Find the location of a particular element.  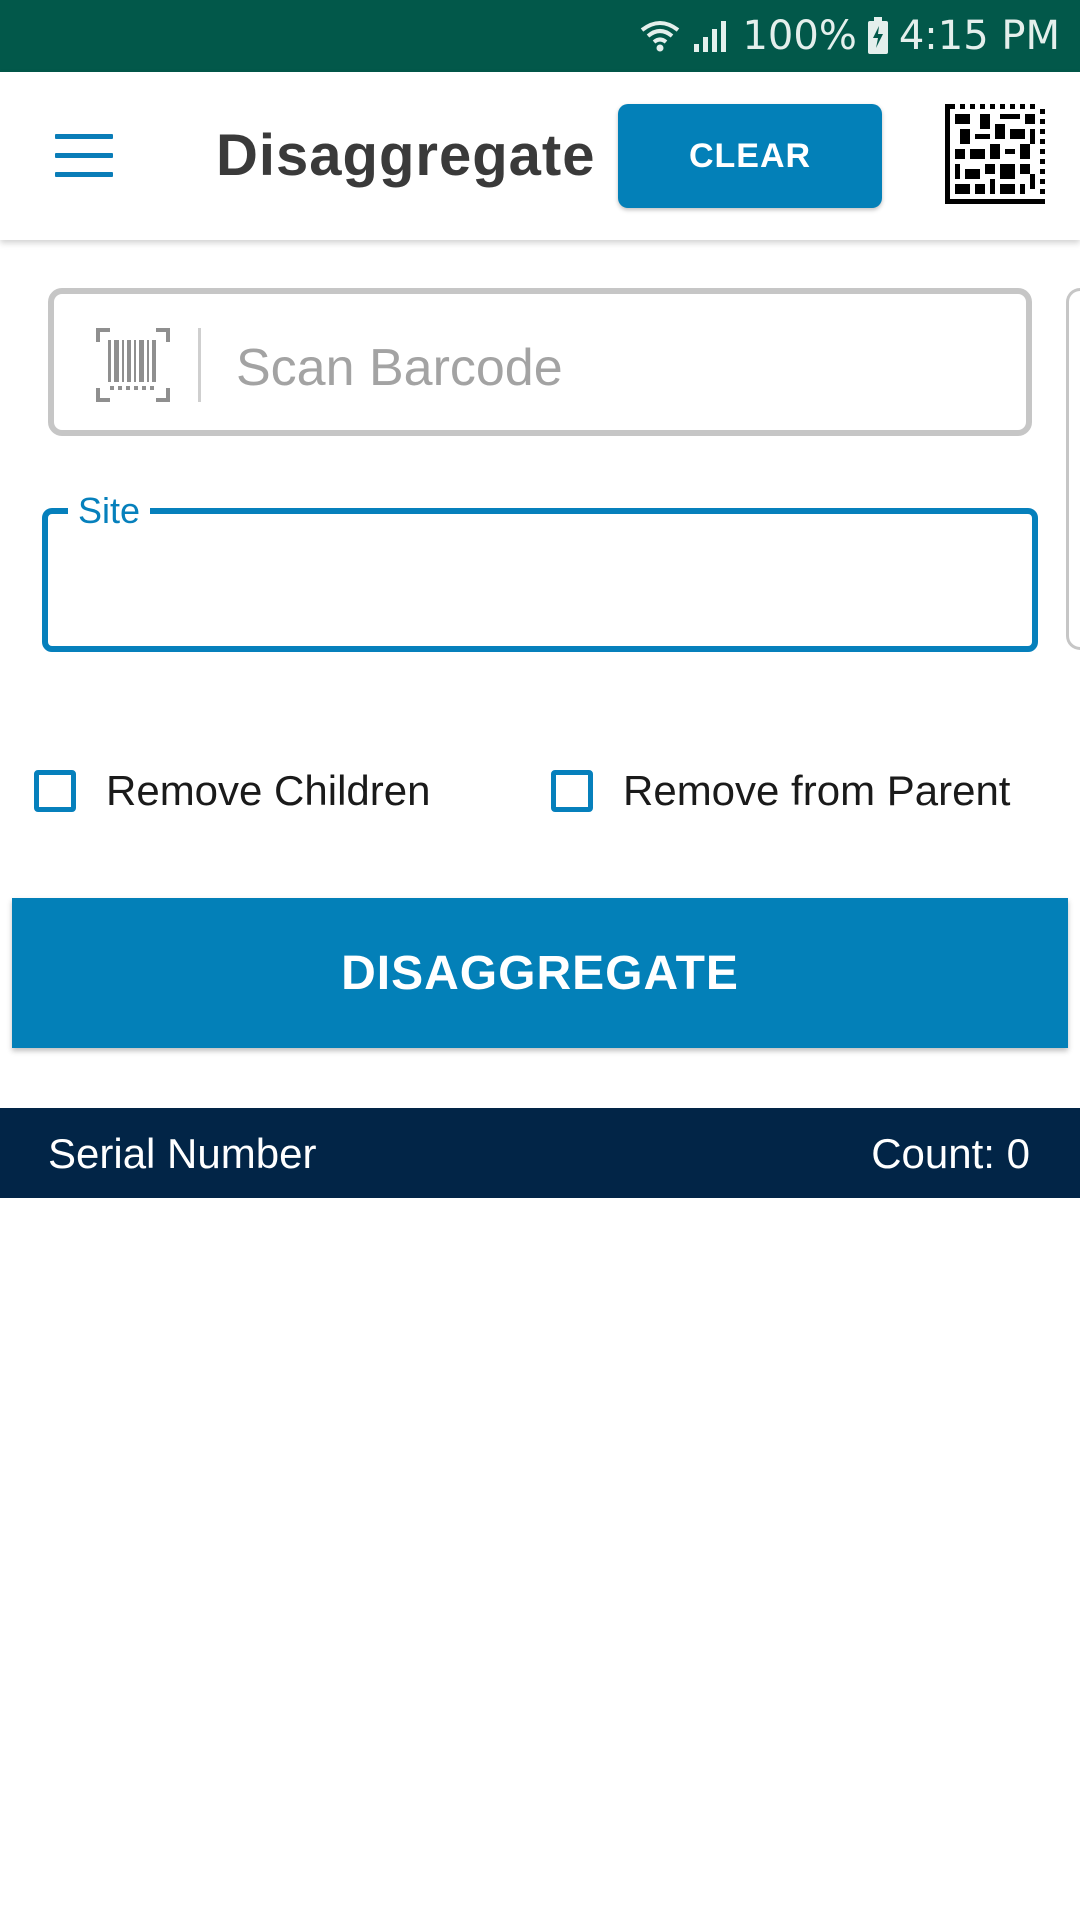

barcode-icon is located at coordinates (133, 367).